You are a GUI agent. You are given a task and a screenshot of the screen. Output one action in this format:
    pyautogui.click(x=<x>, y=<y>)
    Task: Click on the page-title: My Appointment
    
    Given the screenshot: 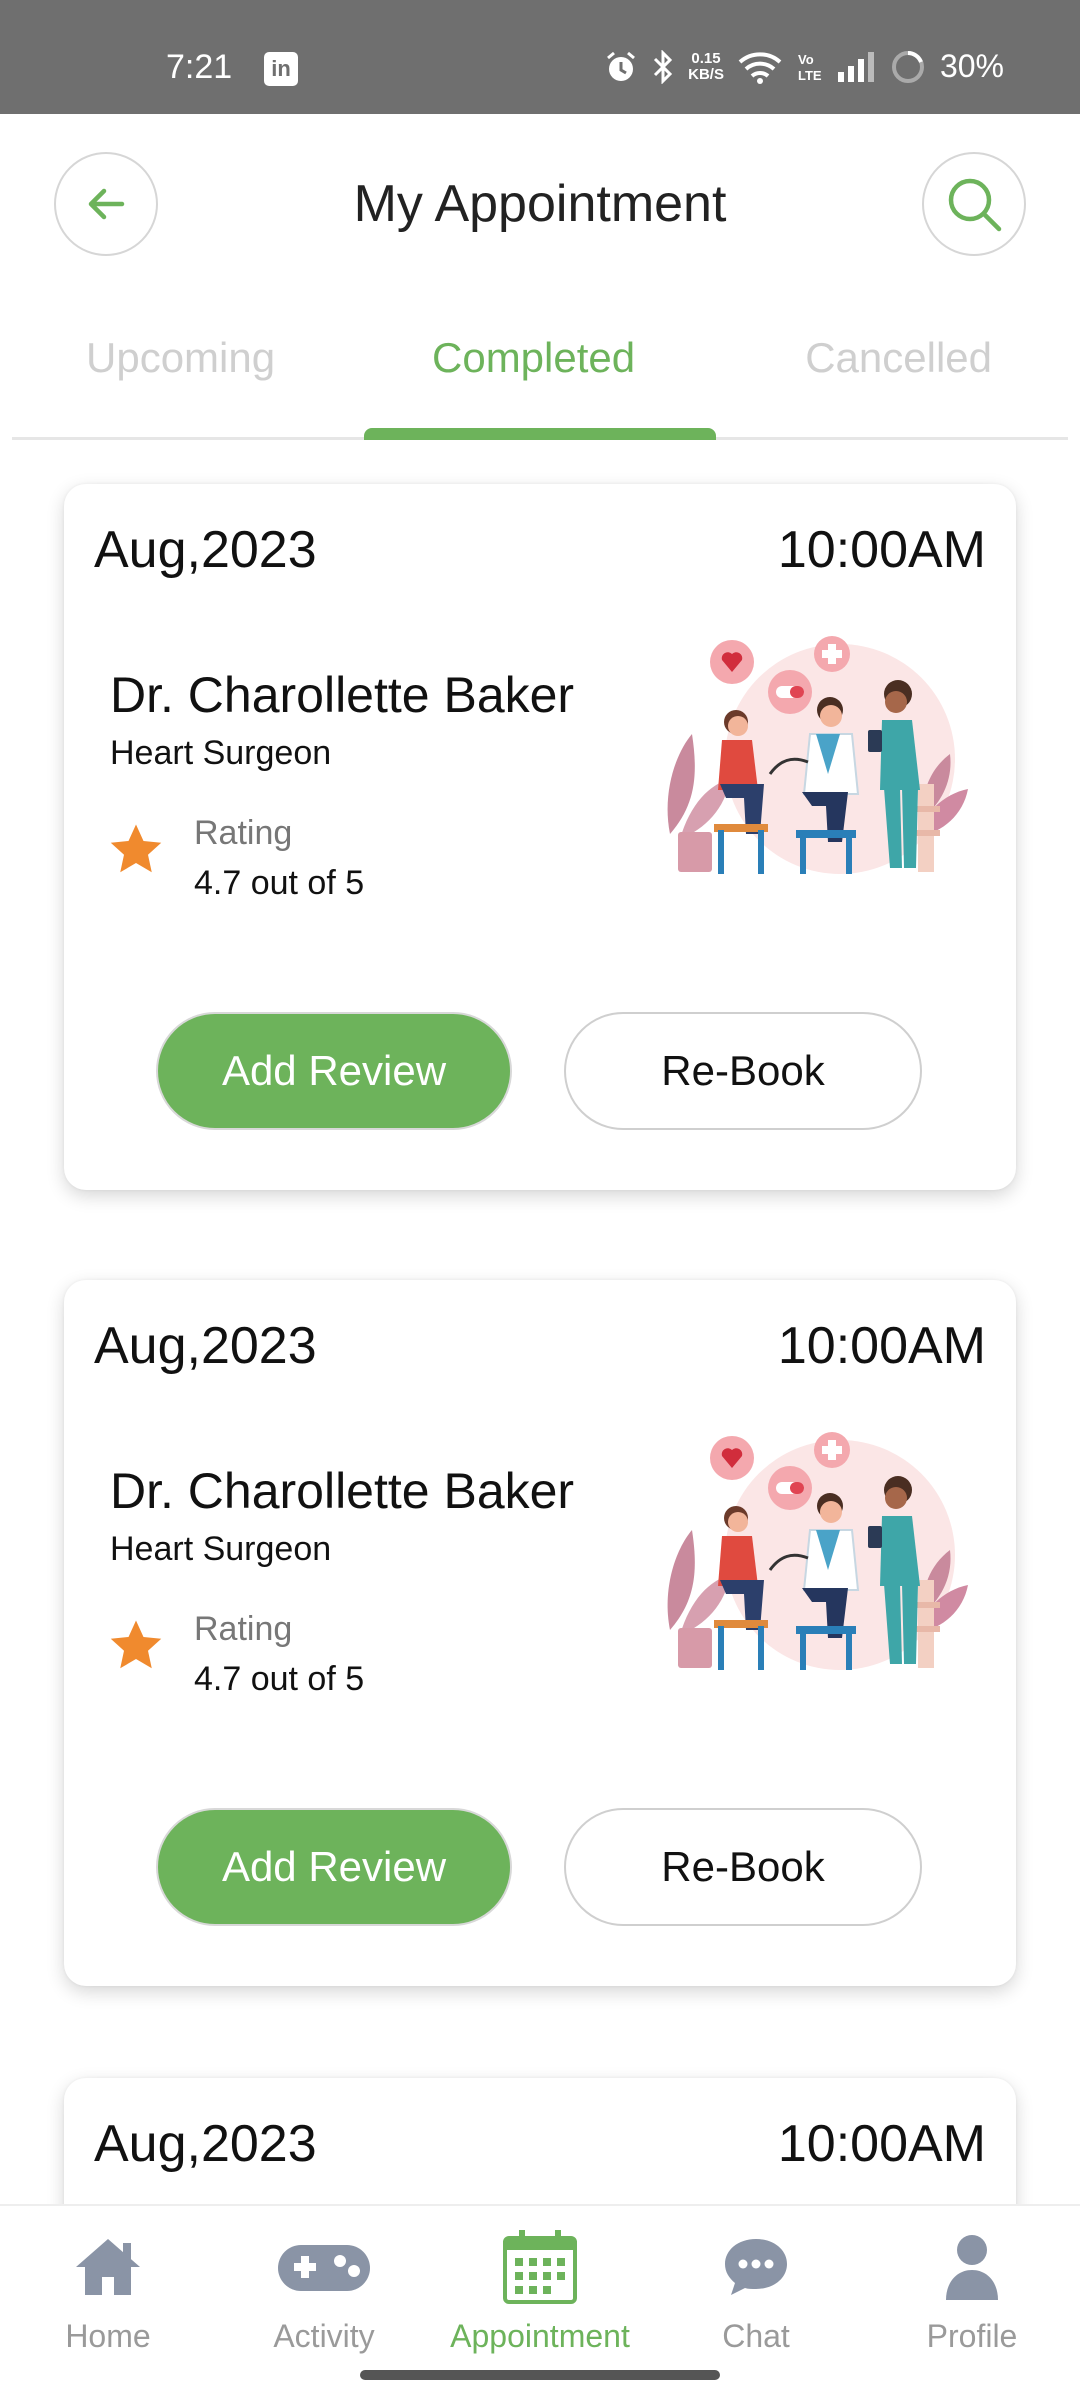 What is the action you would take?
    pyautogui.click(x=540, y=204)
    